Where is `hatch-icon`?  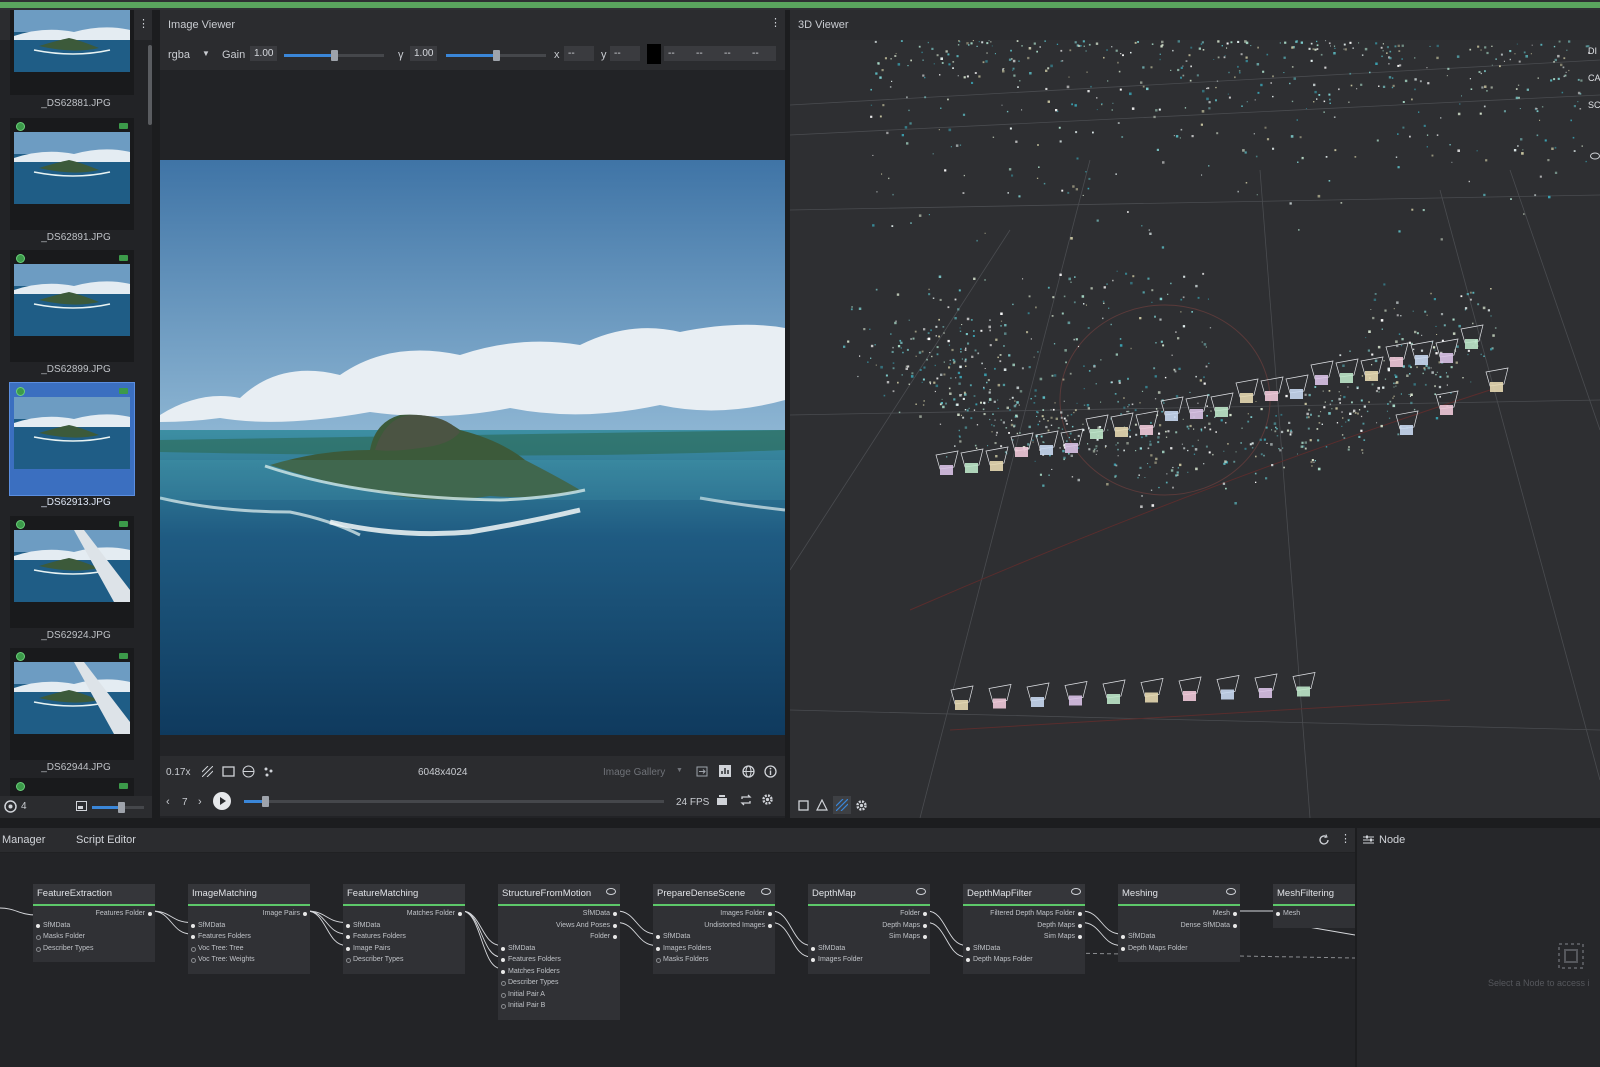
hatch-icon is located at coordinates (207, 771).